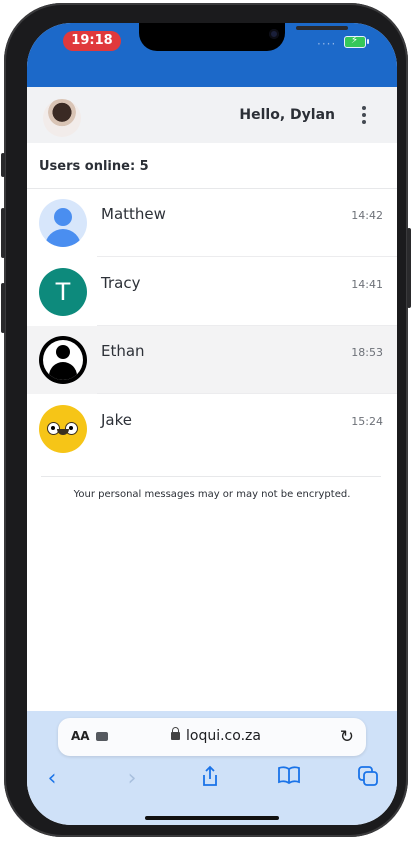  What do you see at coordinates (367, 215) in the screenshot?
I see `contact-time: 14:42` at bounding box center [367, 215].